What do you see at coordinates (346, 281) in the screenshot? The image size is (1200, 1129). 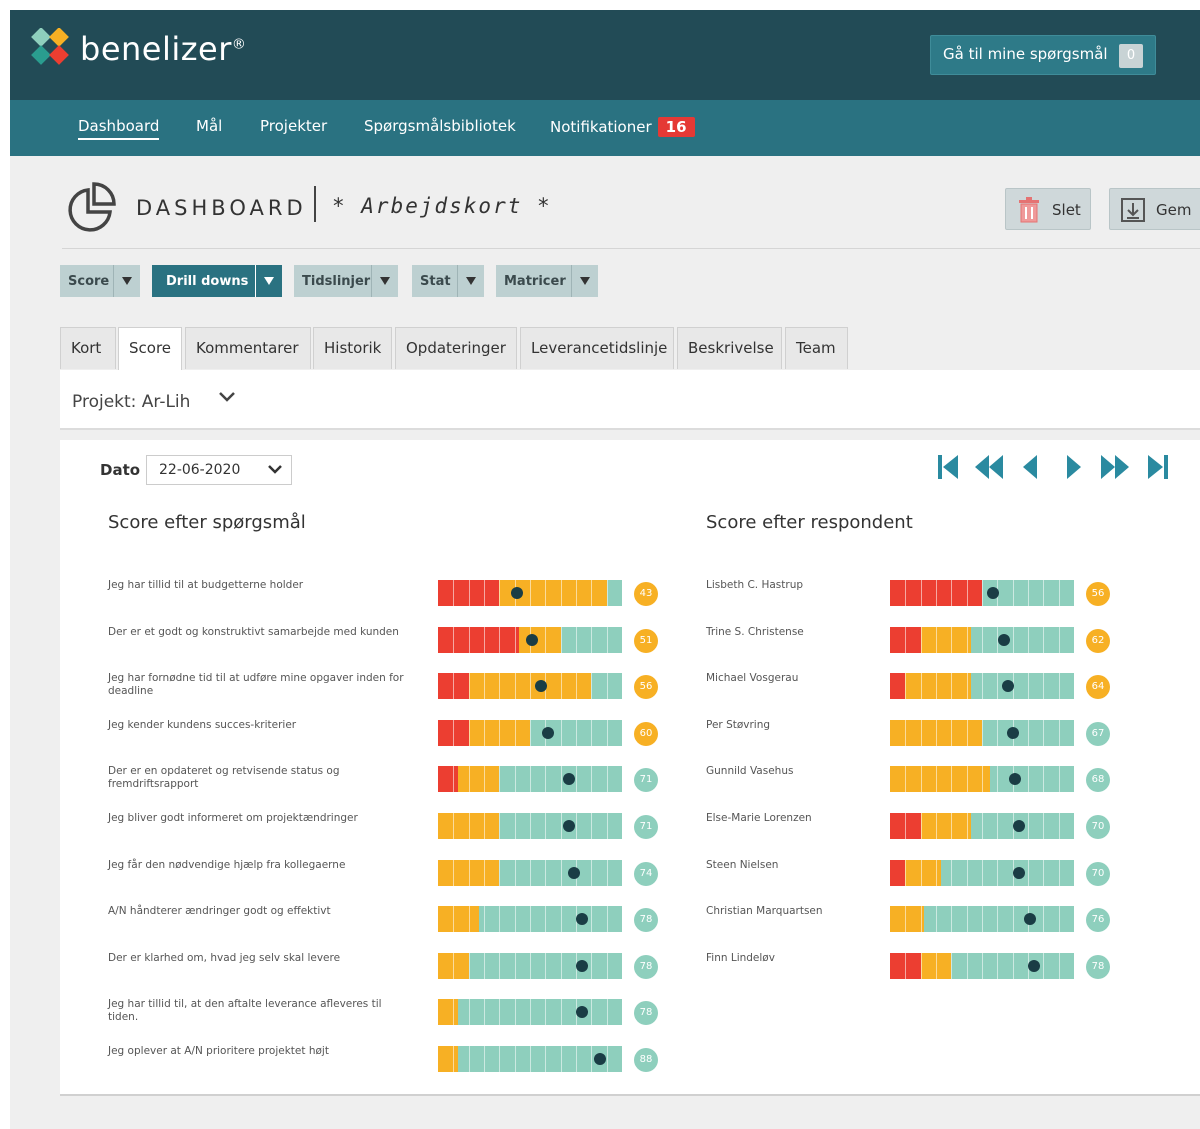 I see `tidslinjer-dropdown: Tidslinjer` at bounding box center [346, 281].